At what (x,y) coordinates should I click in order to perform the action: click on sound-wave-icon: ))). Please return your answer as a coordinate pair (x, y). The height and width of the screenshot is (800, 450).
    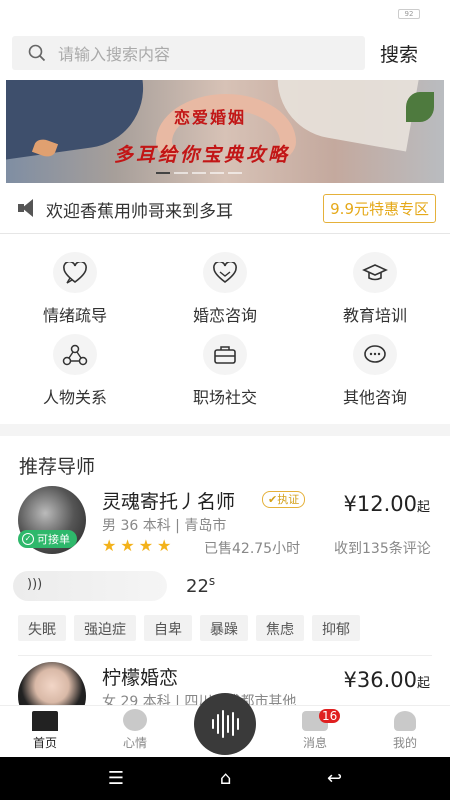
    Looking at the image, I should click on (35, 584).